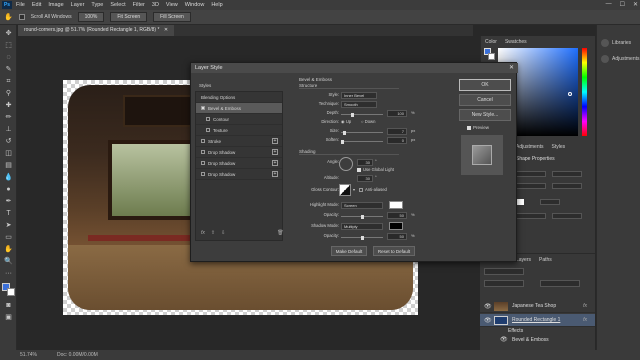  What do you see at coordinates (567, 186) in the screenshot?
I see `y-field` at bounding box center [567, 186].